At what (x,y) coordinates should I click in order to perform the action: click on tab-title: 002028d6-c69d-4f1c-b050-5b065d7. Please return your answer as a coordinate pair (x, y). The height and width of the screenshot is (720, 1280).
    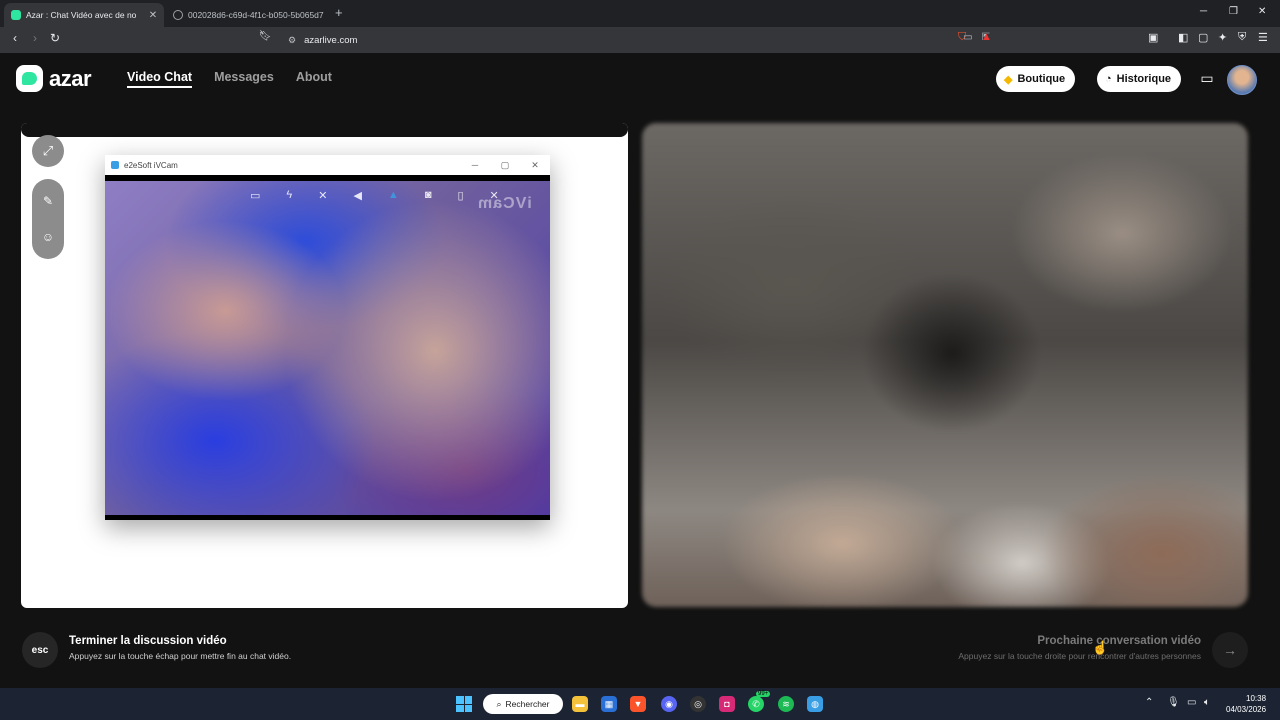
    Looking at the image, I should click on (256, 15).